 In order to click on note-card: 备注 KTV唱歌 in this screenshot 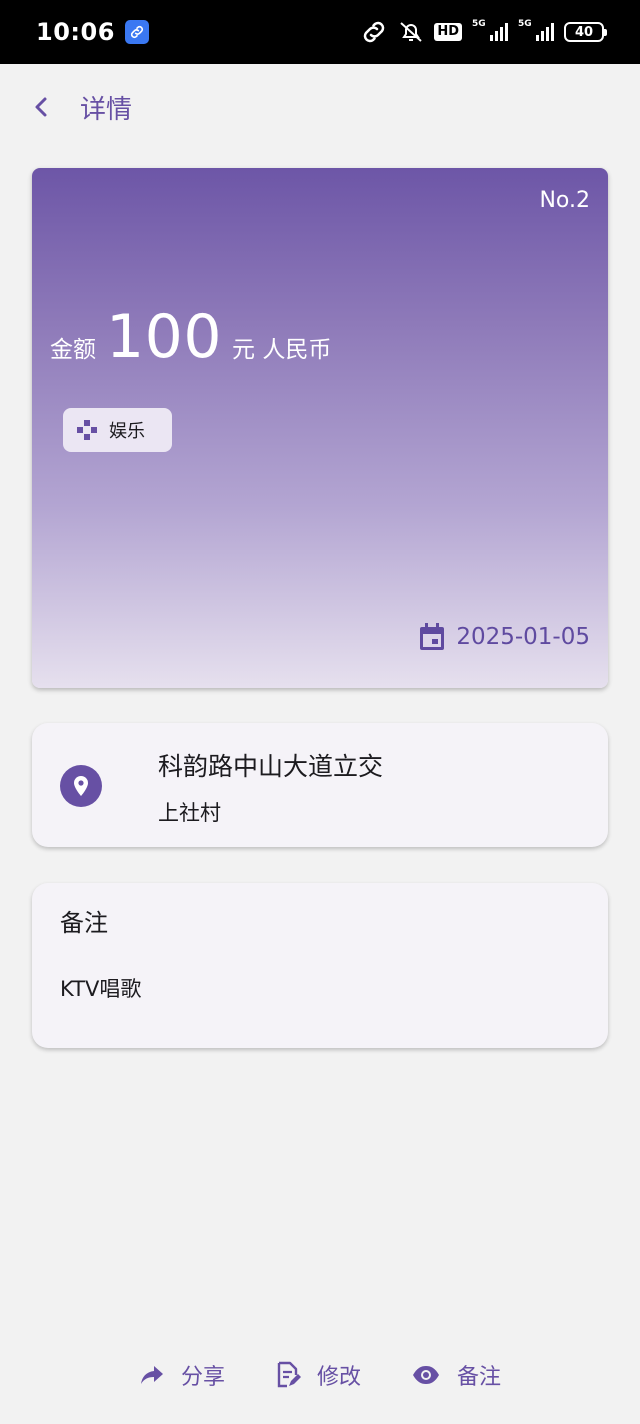, I will do `click(320, 965)`.